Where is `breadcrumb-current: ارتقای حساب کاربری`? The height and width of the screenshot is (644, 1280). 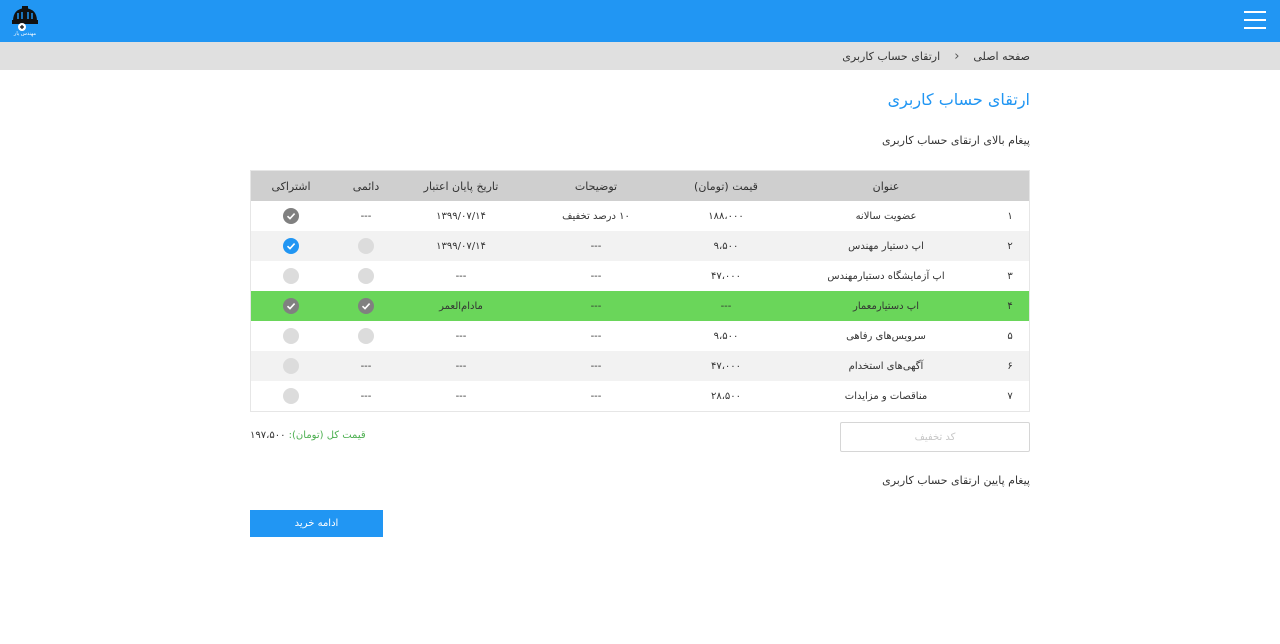 breadcrumb-current: ارتقای حساب کاربری is located at coordinates (891, 56).